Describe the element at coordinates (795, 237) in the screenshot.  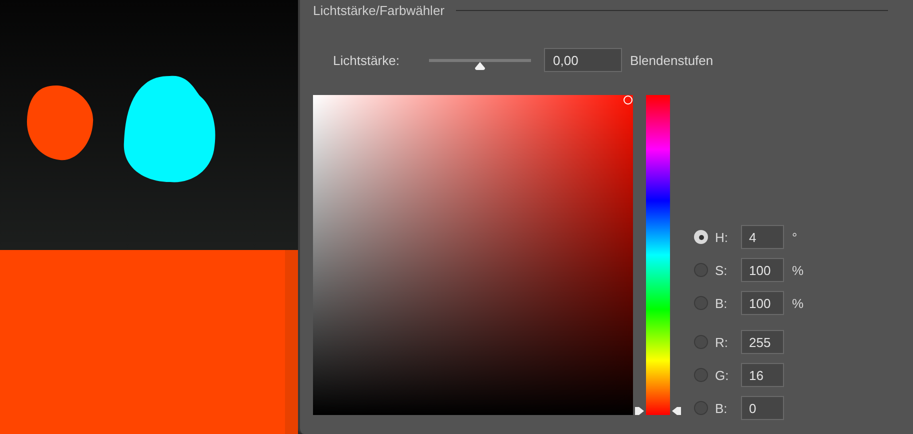
I see `unit-label: °` at that location.